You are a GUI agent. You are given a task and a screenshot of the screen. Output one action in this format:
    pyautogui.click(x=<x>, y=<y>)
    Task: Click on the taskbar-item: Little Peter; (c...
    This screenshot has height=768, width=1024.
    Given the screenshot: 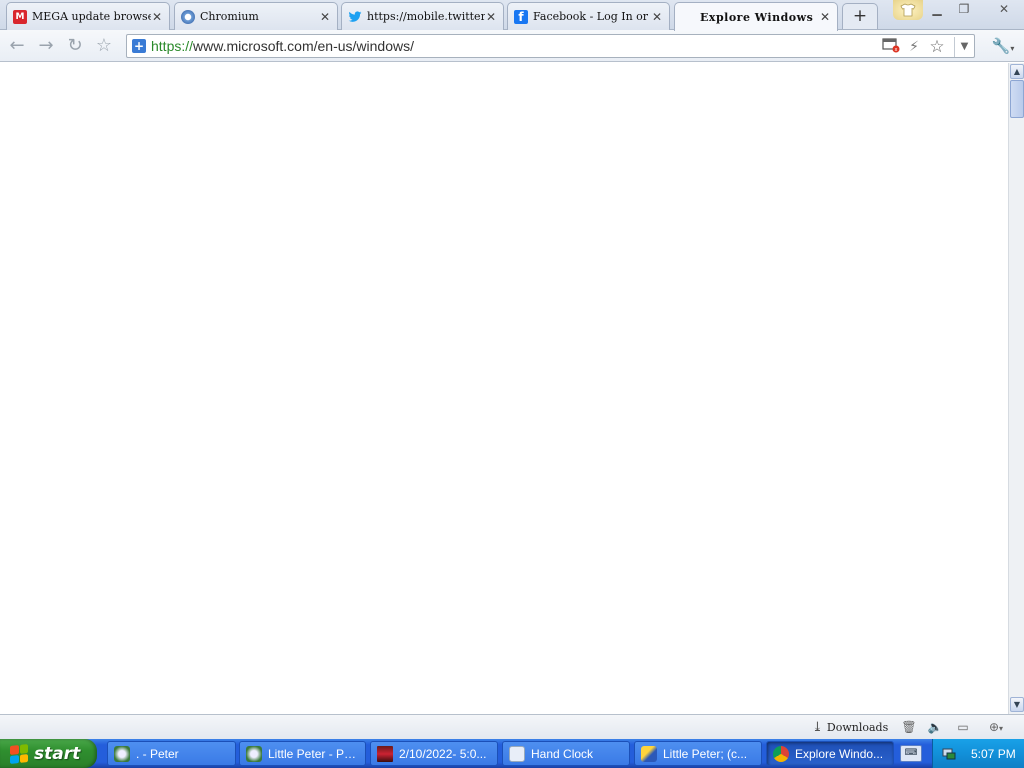 What is the action you would take?
    pyautogui.click(x=698, y=753)
    